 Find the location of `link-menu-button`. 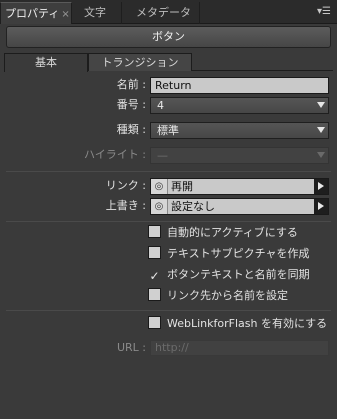

link-menu-button is located at coordinates (321, 186).